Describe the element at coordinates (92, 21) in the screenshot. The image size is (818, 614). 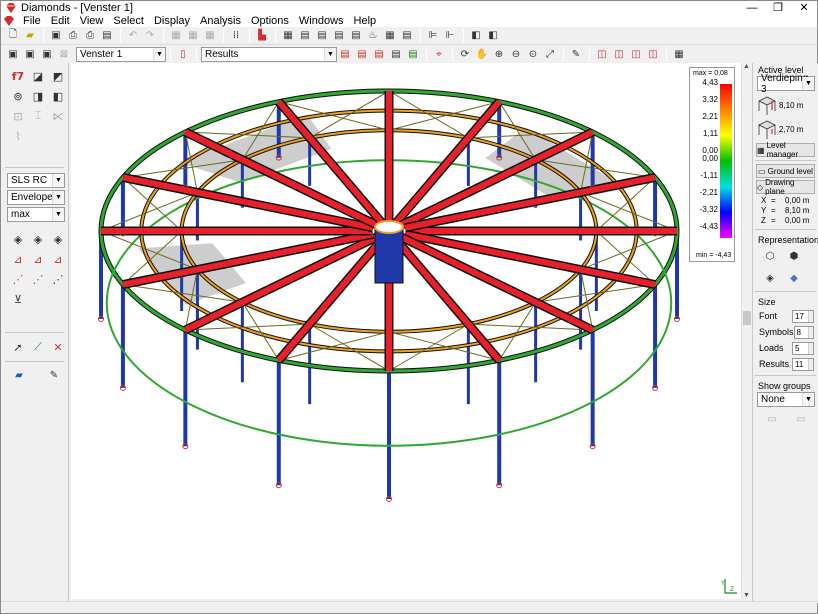
I see `menu-view: View` at that location.